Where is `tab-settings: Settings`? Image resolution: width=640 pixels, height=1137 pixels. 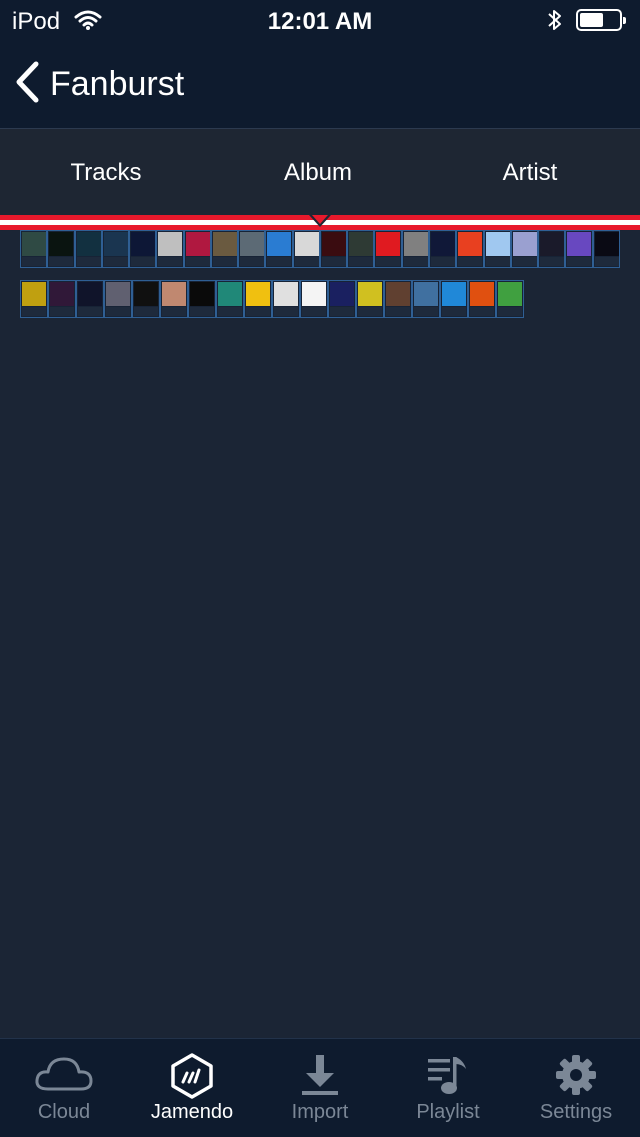
tab-settings: Settings is located at coordinates (576, 1088).